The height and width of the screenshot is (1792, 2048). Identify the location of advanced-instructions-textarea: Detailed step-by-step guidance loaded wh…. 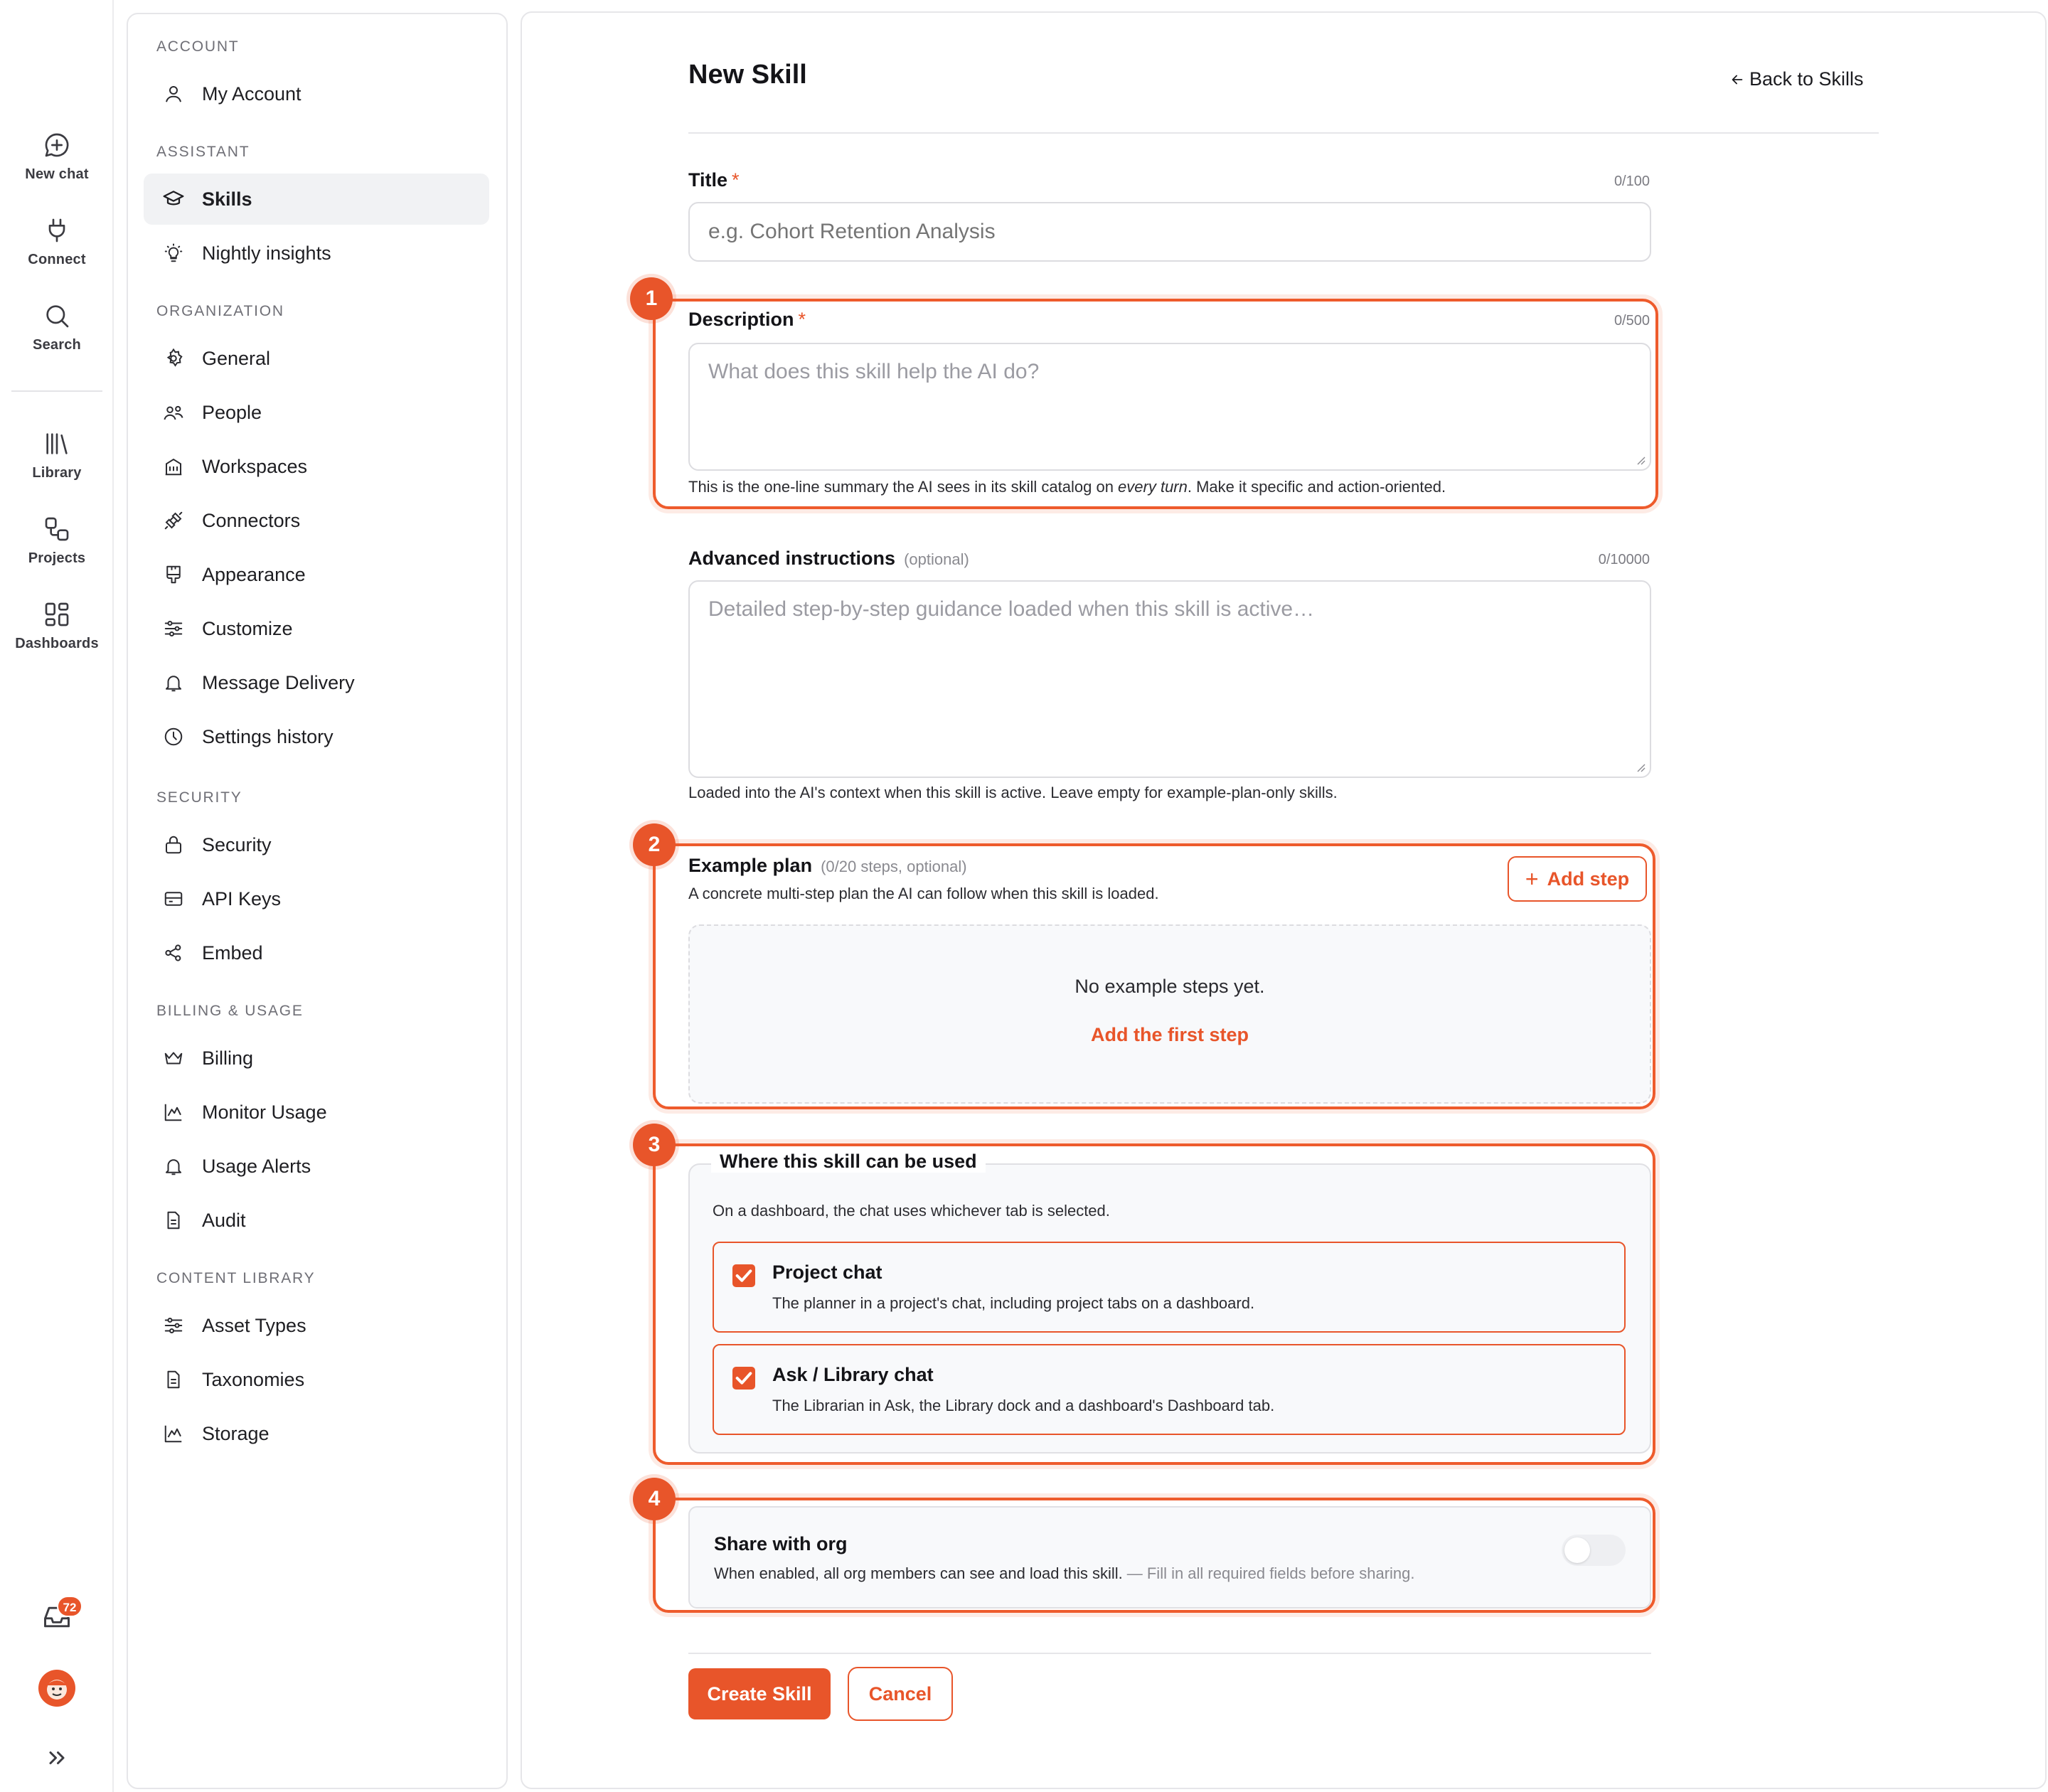
(1169, 679).